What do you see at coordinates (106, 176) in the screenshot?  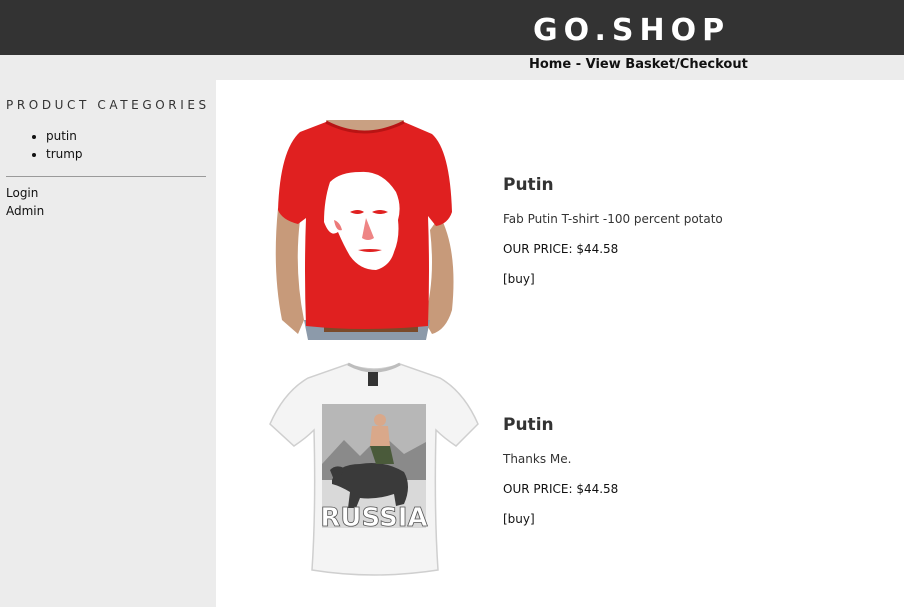 I see `sidebar-divider` at bounding box center [106, 176].